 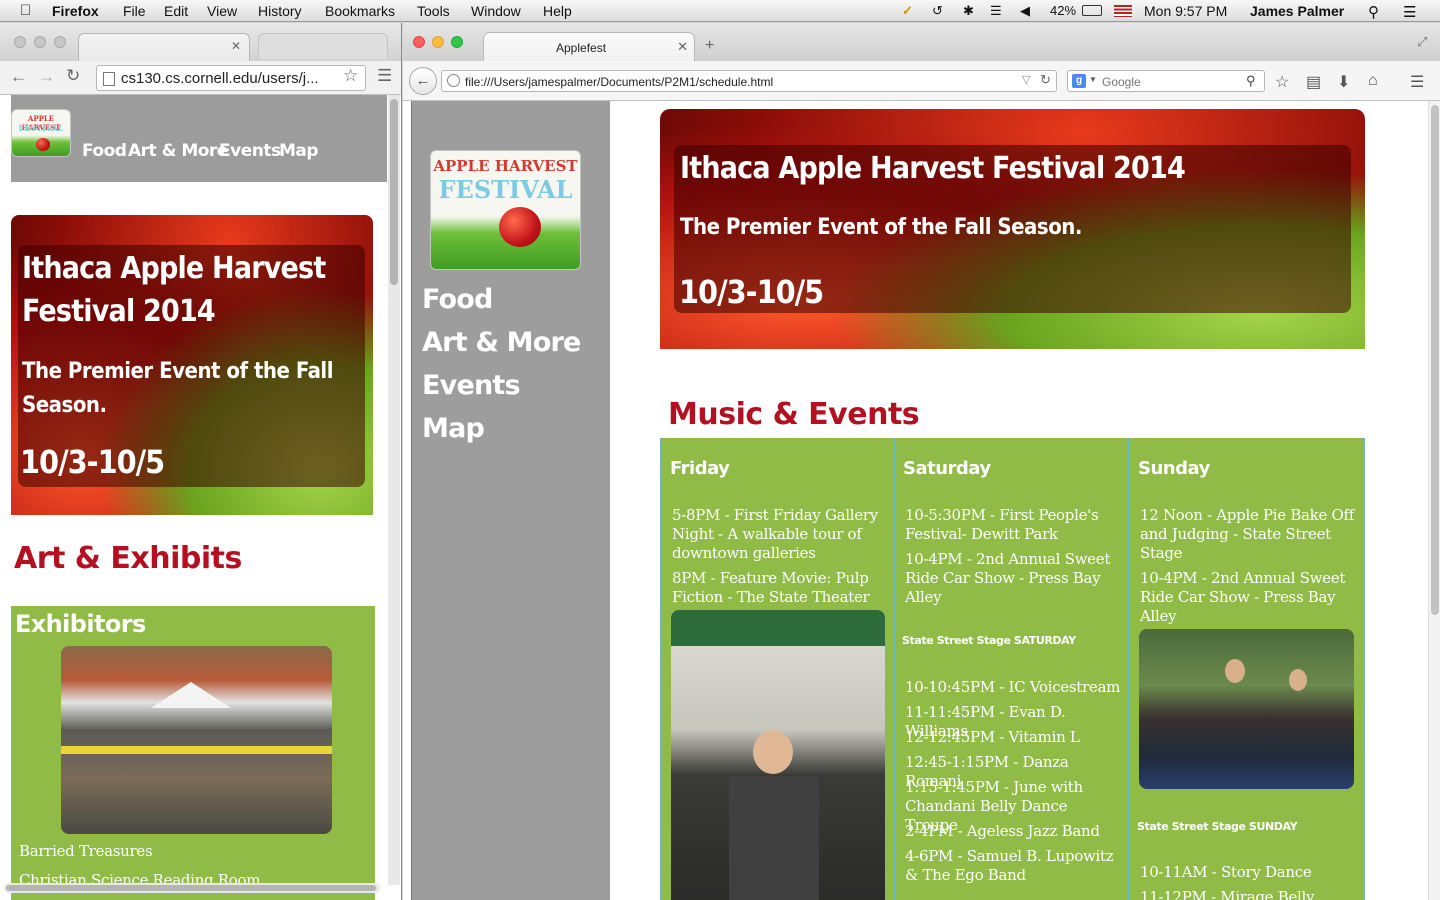 What do you see at coordinates (1123, 11) in the screenshot?
I see `us-flag-input-icon` at bounding box center [1123, 11].